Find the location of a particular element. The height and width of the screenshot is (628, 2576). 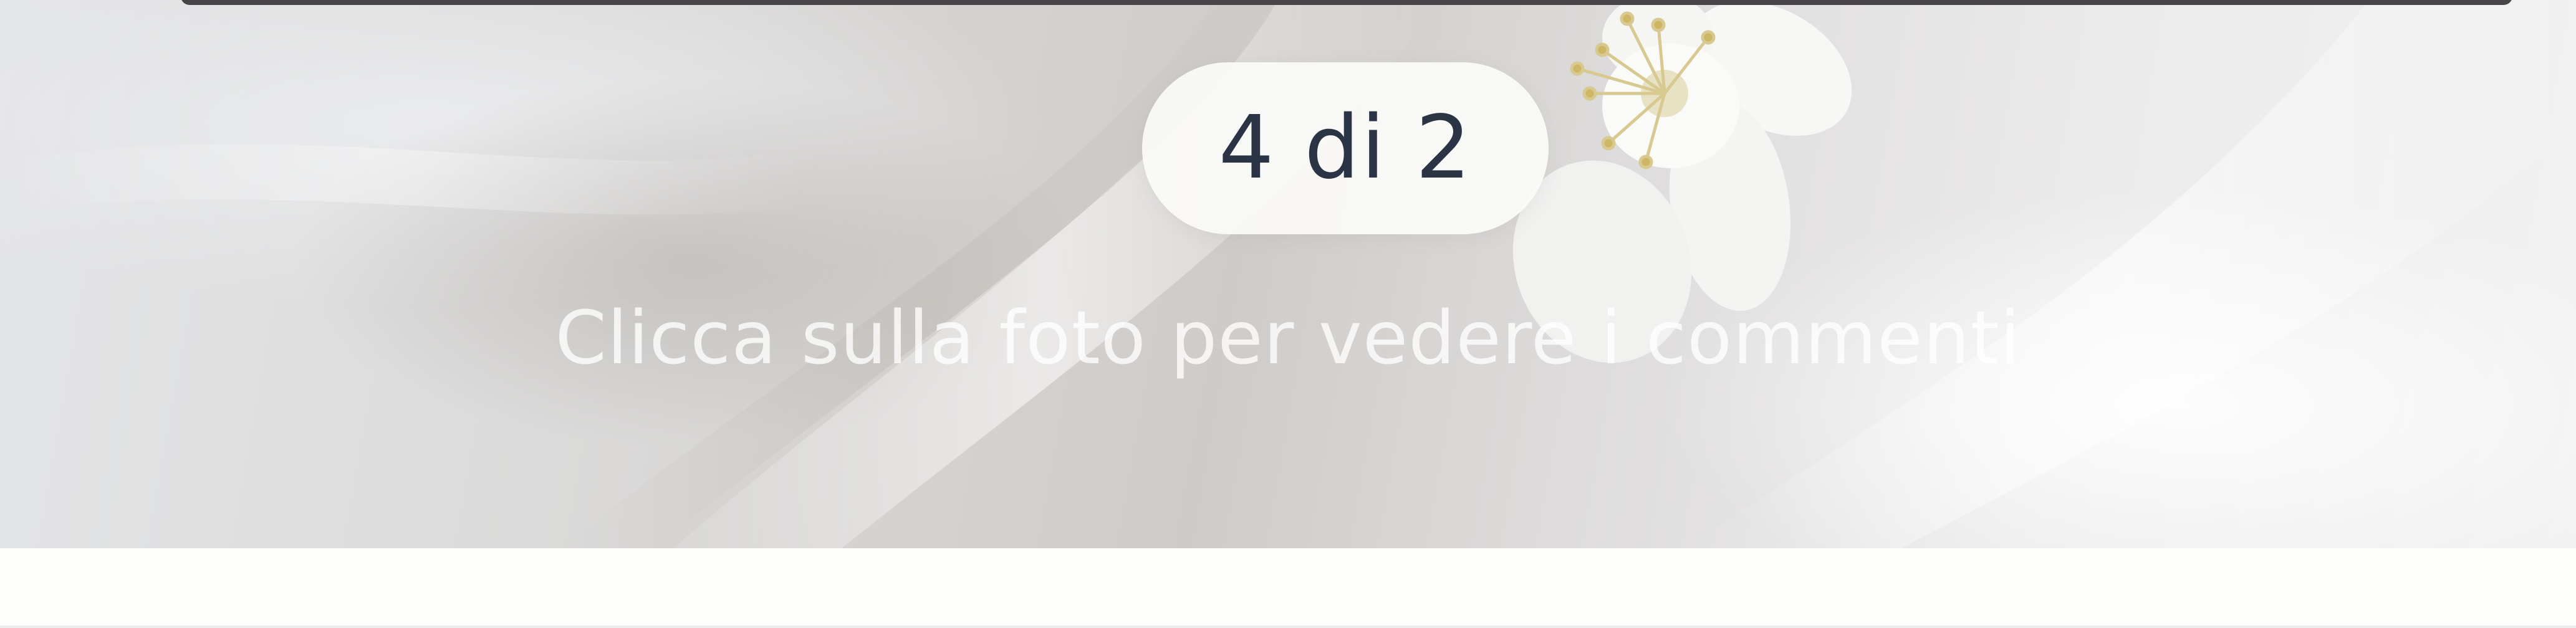

bottom-bar is located at coordinates (1288, 588).